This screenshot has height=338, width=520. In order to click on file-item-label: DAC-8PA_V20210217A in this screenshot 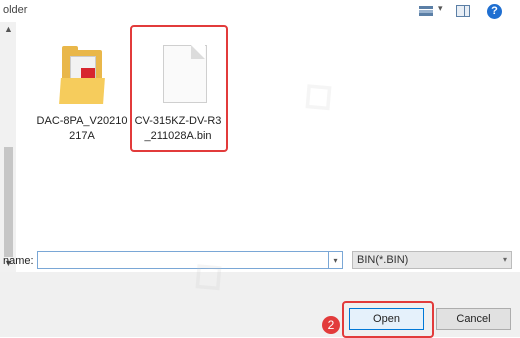, I will do `click(82, 128)`.